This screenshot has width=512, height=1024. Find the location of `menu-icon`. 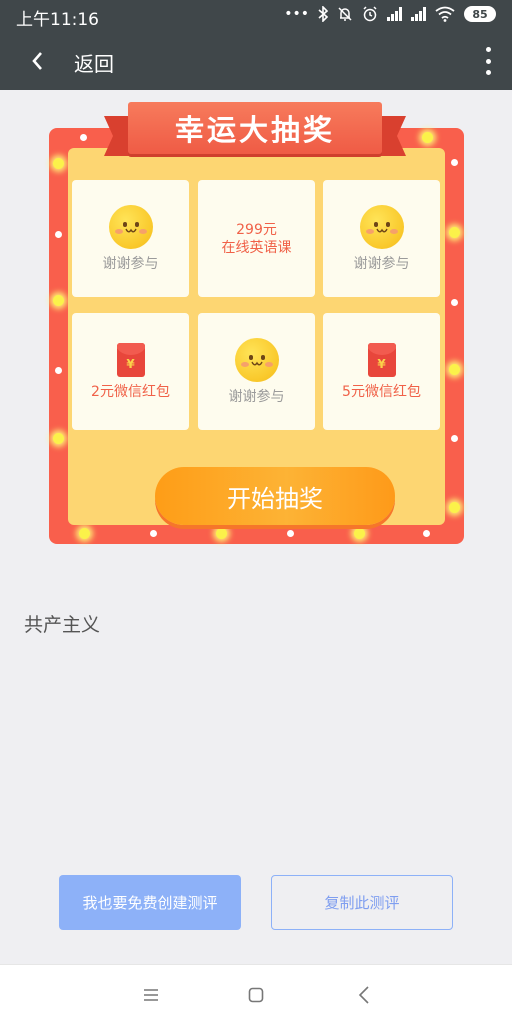

menu-icon is located at coordinates (151, 995).